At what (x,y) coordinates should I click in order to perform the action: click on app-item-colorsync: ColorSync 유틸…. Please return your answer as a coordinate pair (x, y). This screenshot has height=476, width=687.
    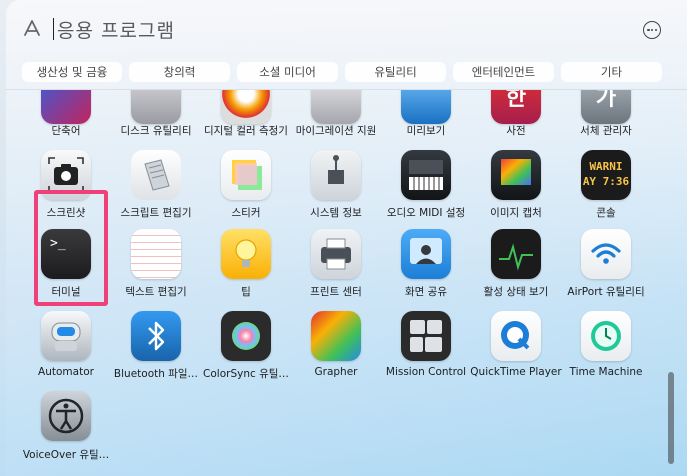
    Looking at the image, I should click on (246, 351).